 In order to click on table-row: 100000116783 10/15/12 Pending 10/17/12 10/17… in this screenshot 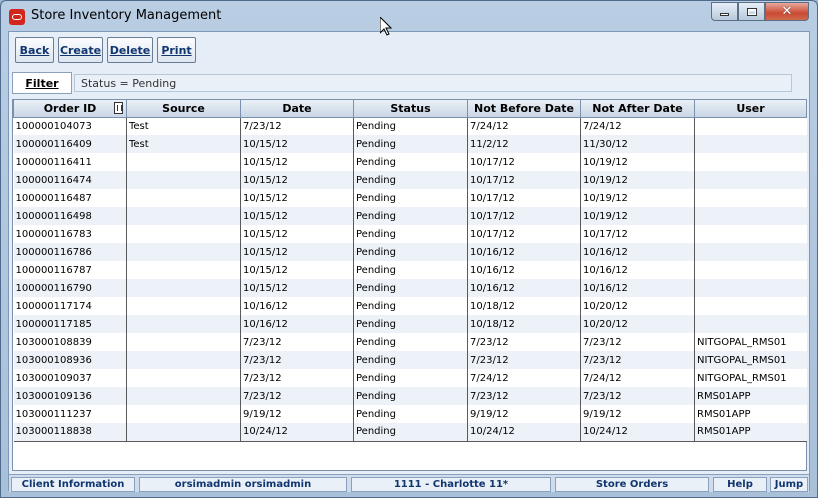, I will do `click(410, 234)`.